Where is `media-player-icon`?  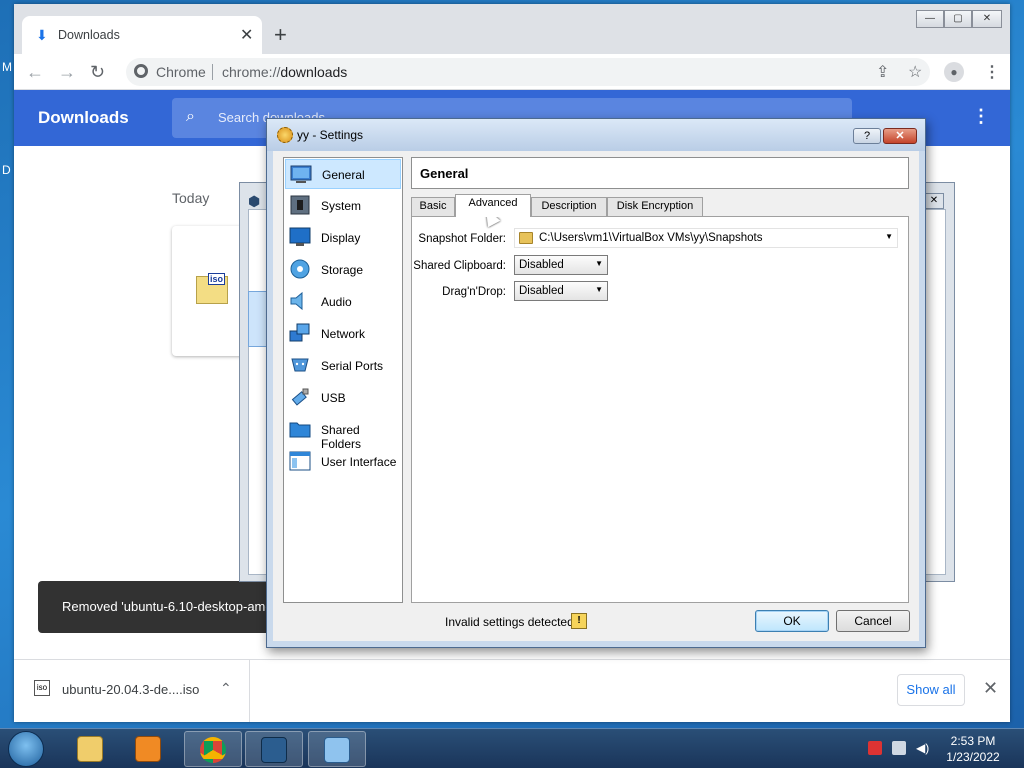 media-player-icon is located at coordinates (148, 749).